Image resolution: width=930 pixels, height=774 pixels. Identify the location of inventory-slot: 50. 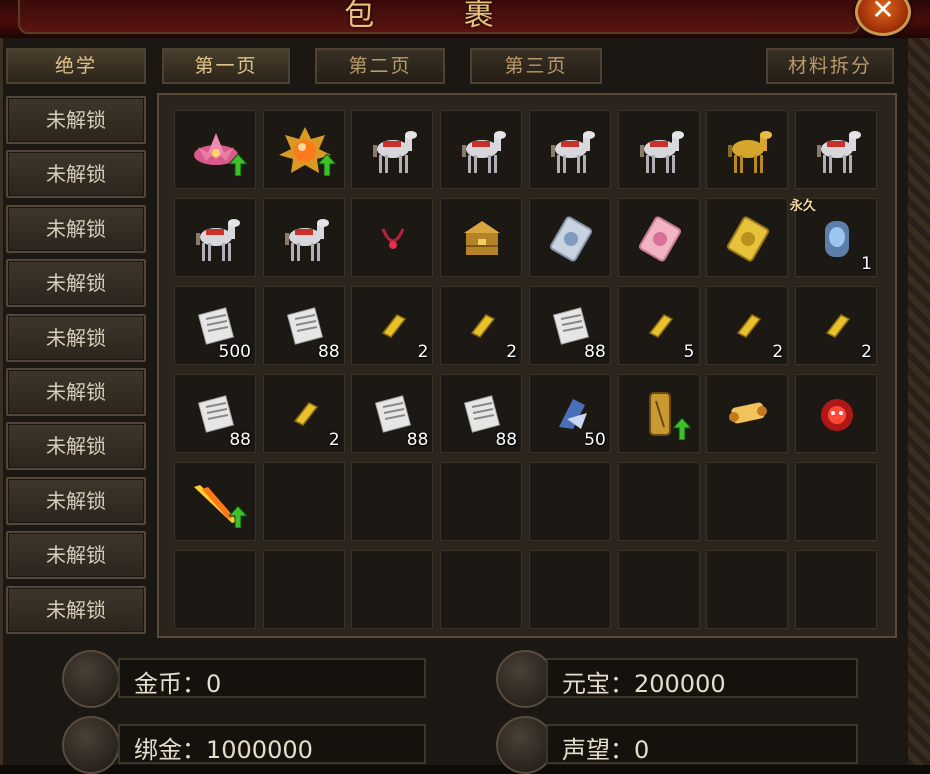
(569, 413).